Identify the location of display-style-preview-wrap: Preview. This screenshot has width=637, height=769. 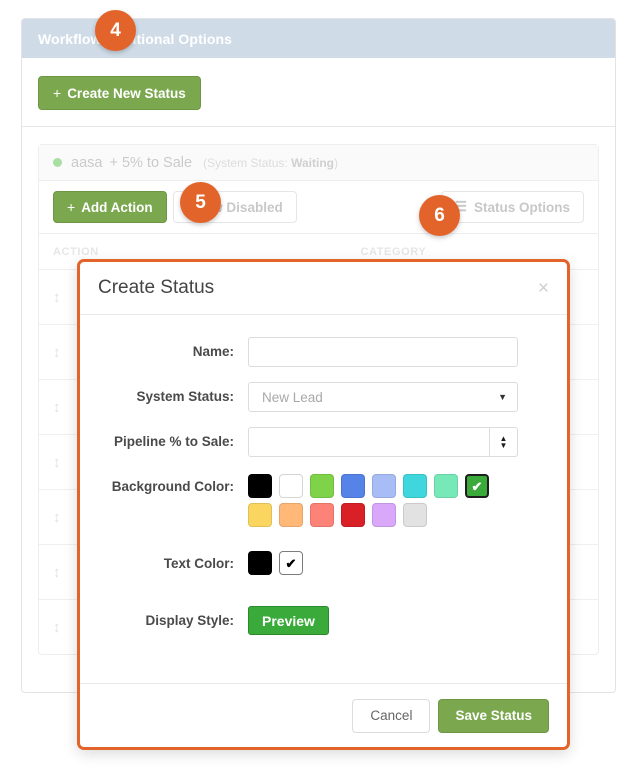
(288, 620).